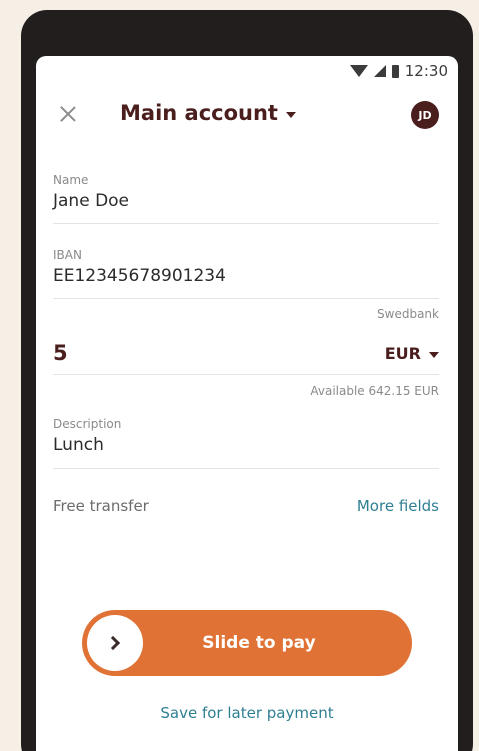 Image resolution: width=479 pixels, height=751 pixels. Describe the element at coordinates (87, 424) in the screenshot. I see `description-label: Description` at that location.